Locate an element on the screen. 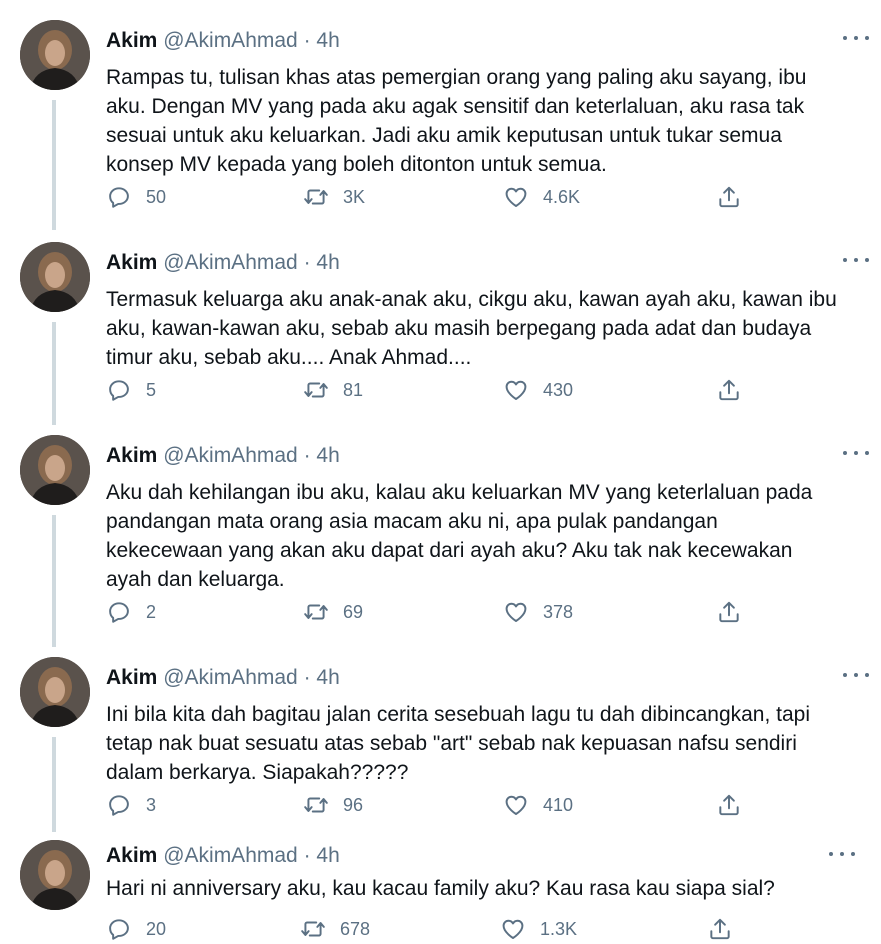  reply-count: 3 is located at coordinates (151, 804).